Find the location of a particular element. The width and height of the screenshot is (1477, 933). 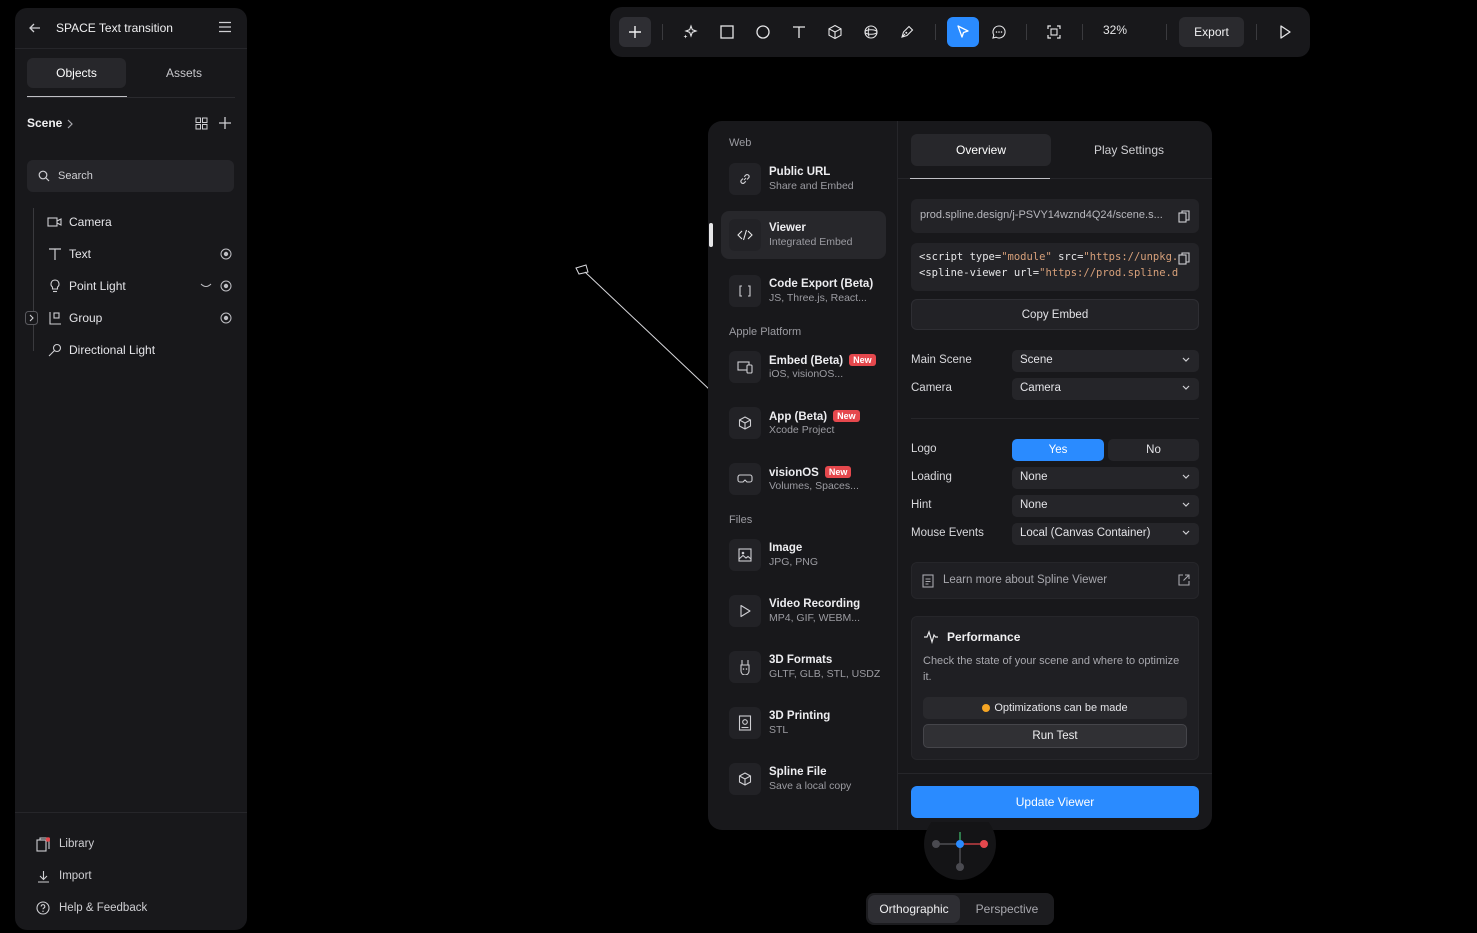

main-scene-select: Scene is located at coordinates (1105, 361).